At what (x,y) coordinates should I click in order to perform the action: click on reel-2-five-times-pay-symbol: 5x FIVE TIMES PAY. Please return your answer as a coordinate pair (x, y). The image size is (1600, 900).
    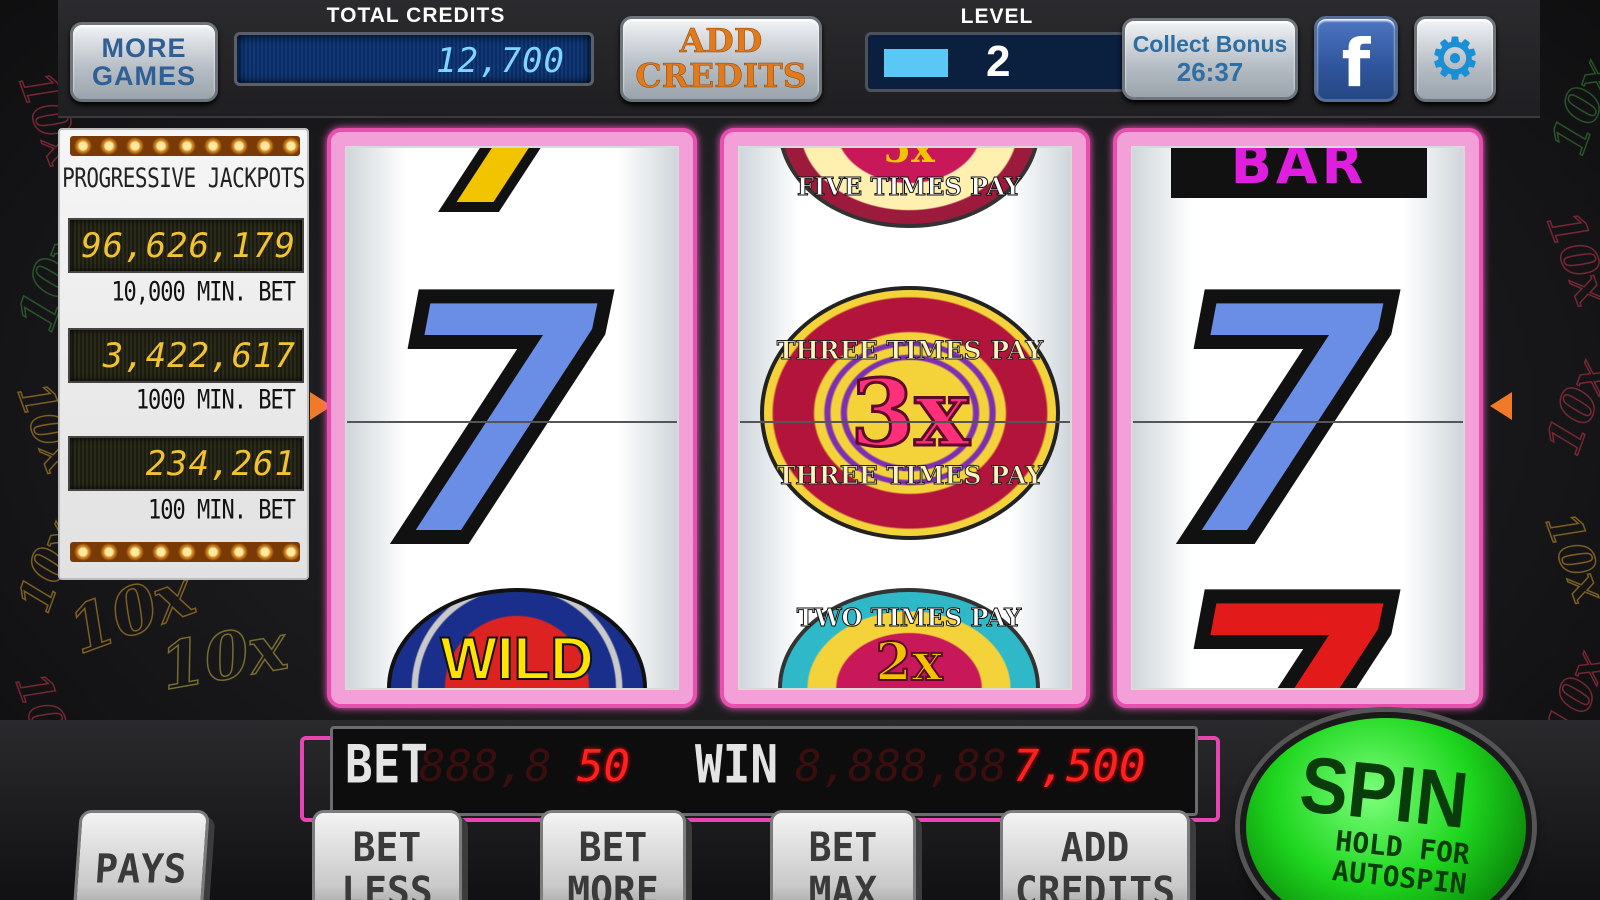
    Looking at the image, I should click on (909, 187).